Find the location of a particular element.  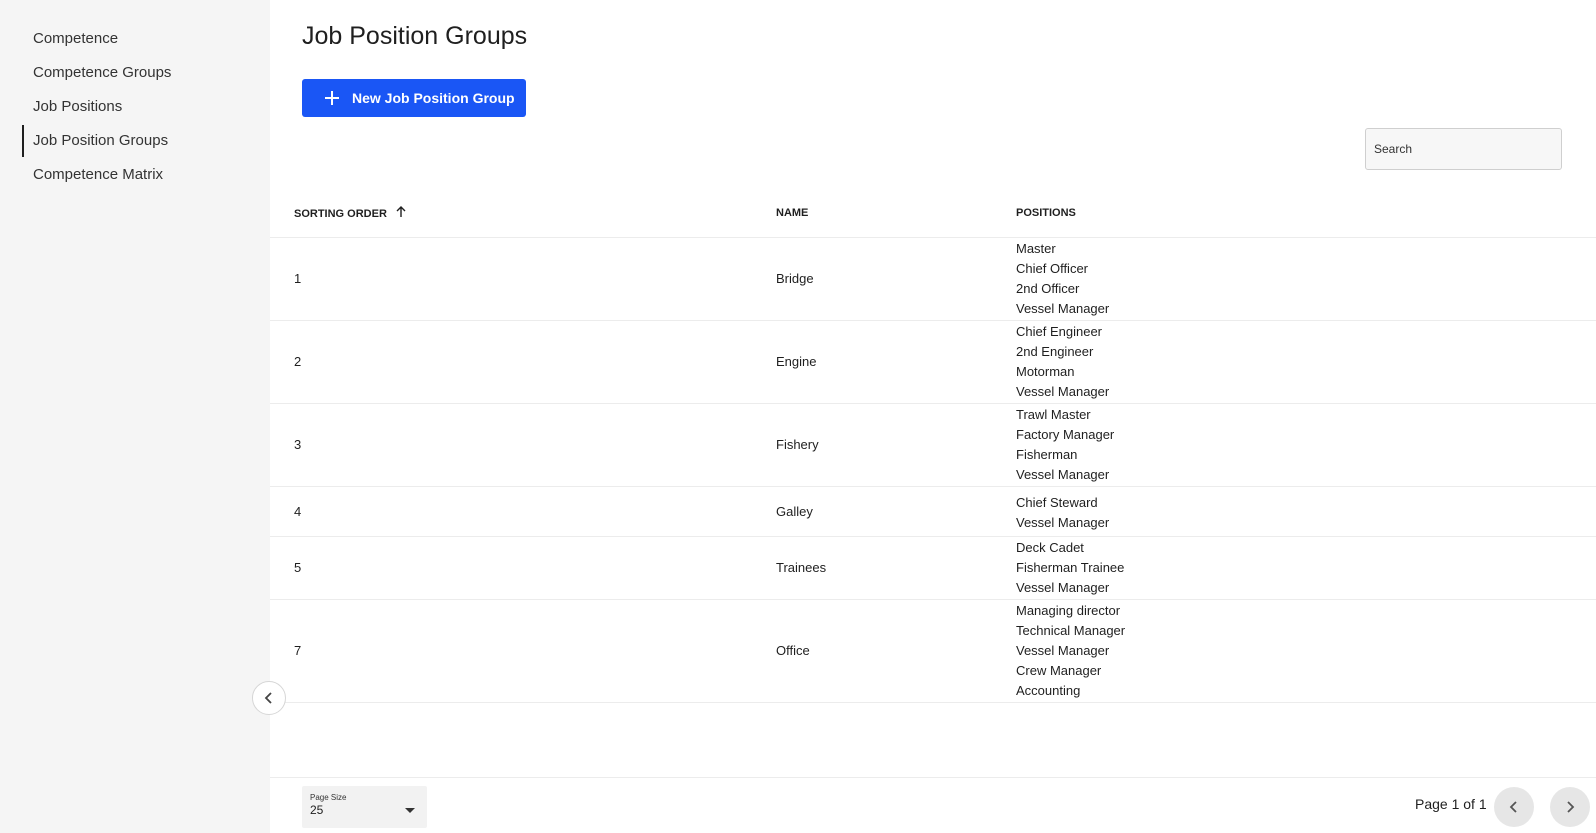

position-item: Factory Manager is located at coordinates (1065, 434).